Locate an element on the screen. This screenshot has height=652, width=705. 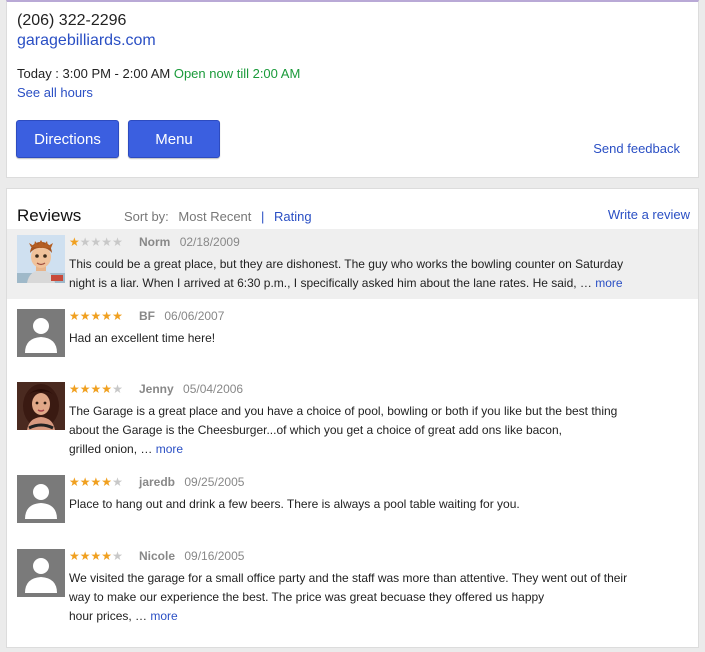
sort-label: Sort by: is located at coordinates (146, 216).